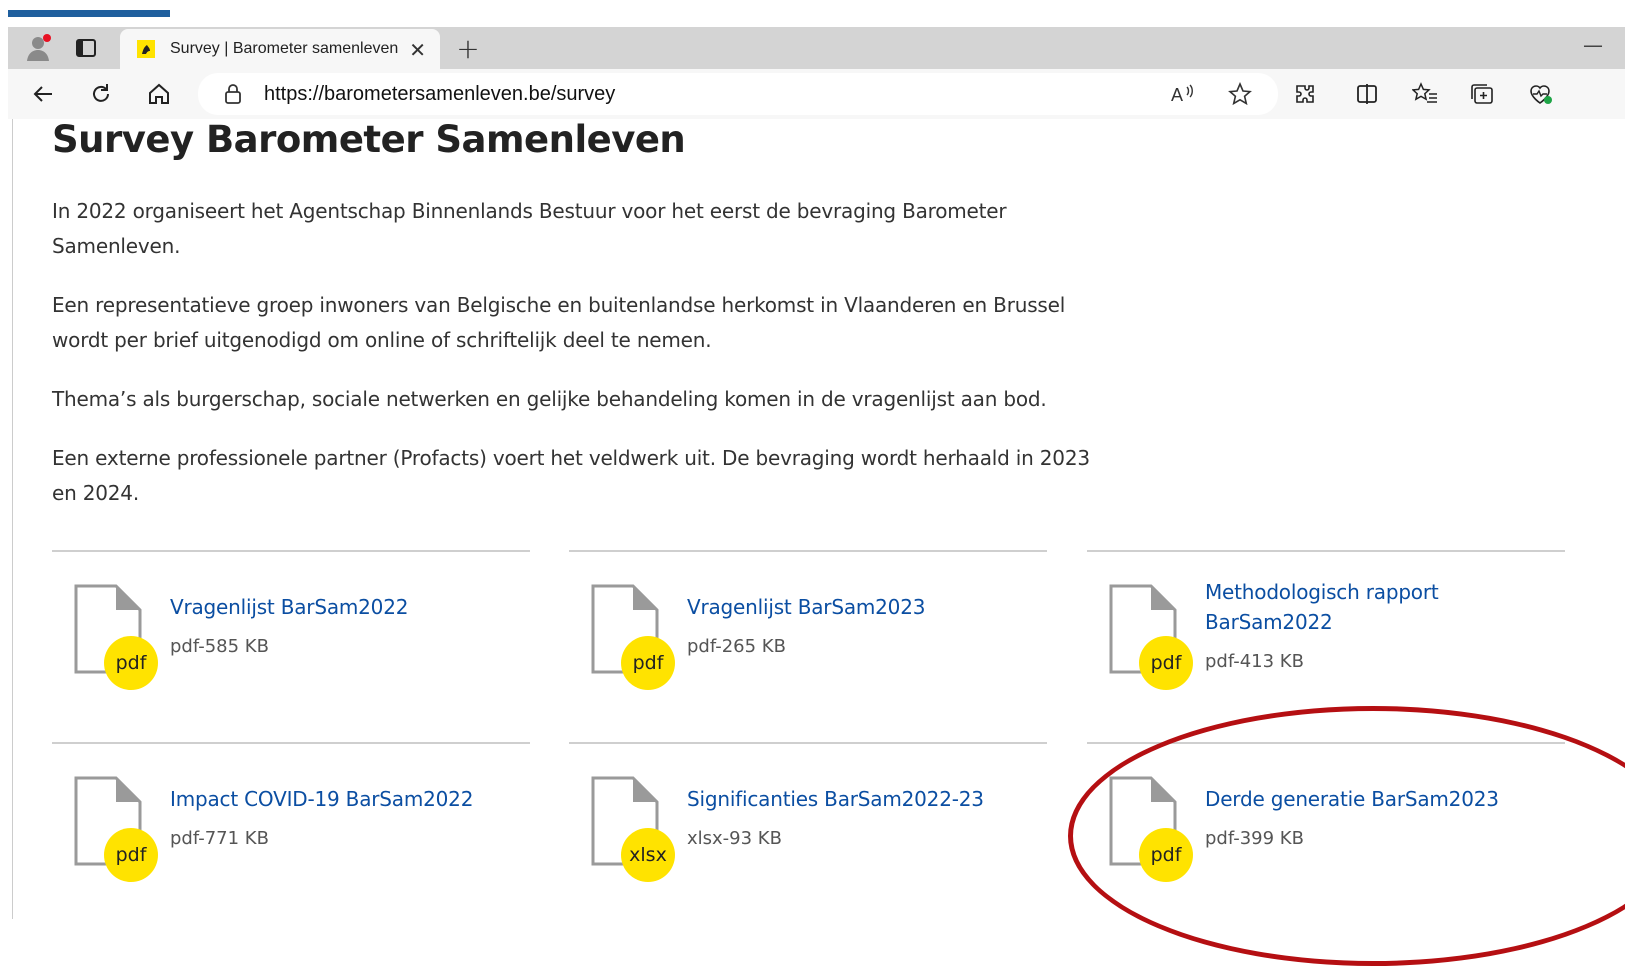  Describe the element at coordinates (289, 607) in the screenshot. I see `file-link: Vragenlijst BarSam2022` at that location.